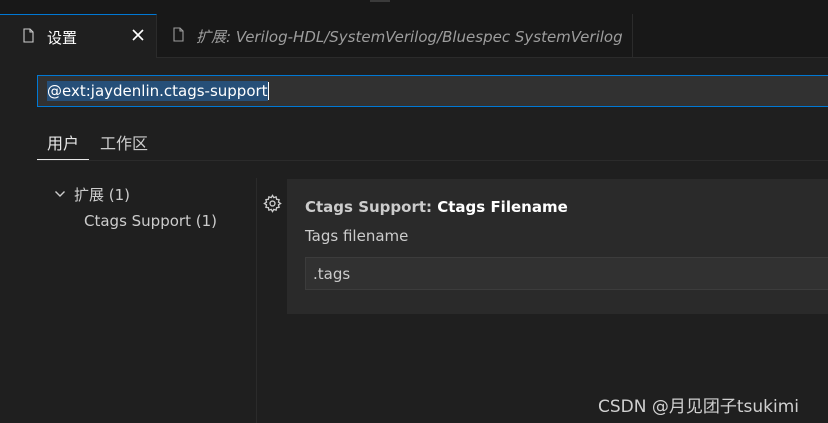  Describe the element at coordinates (124, 142) in the screenshot. I see `tab-workspace: 工作区` at that location.